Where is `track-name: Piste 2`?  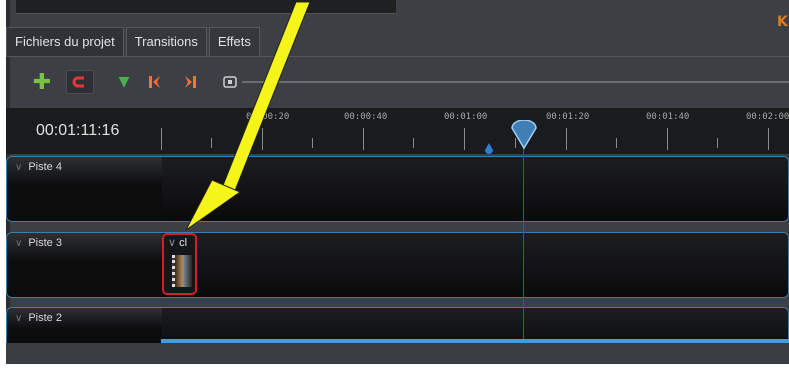
track-name: Piste 2 is located at coordinates (45, 318).